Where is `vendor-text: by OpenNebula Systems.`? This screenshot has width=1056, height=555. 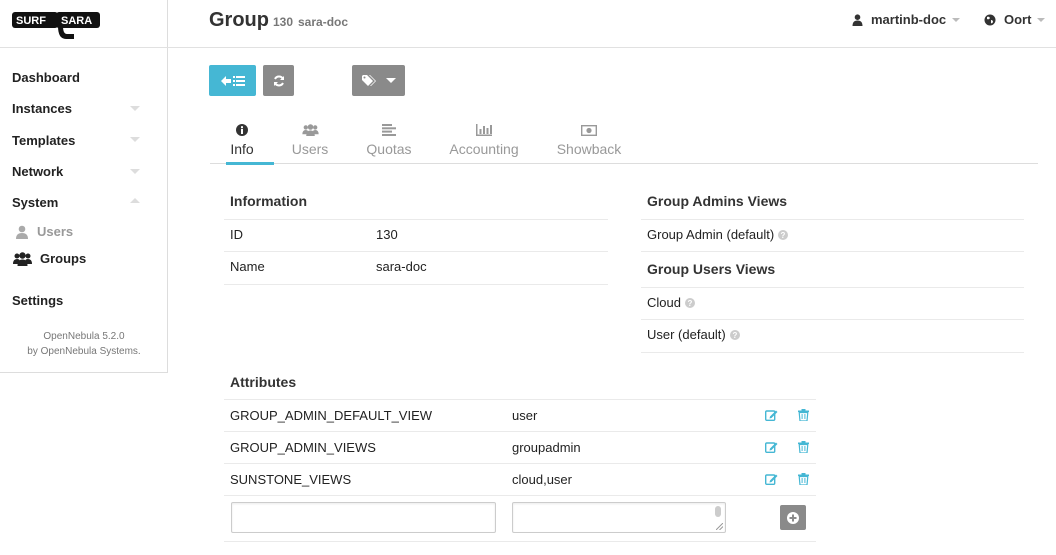 vendor-text: by OpenNebula Systems. is located at coordinates (84, 351).